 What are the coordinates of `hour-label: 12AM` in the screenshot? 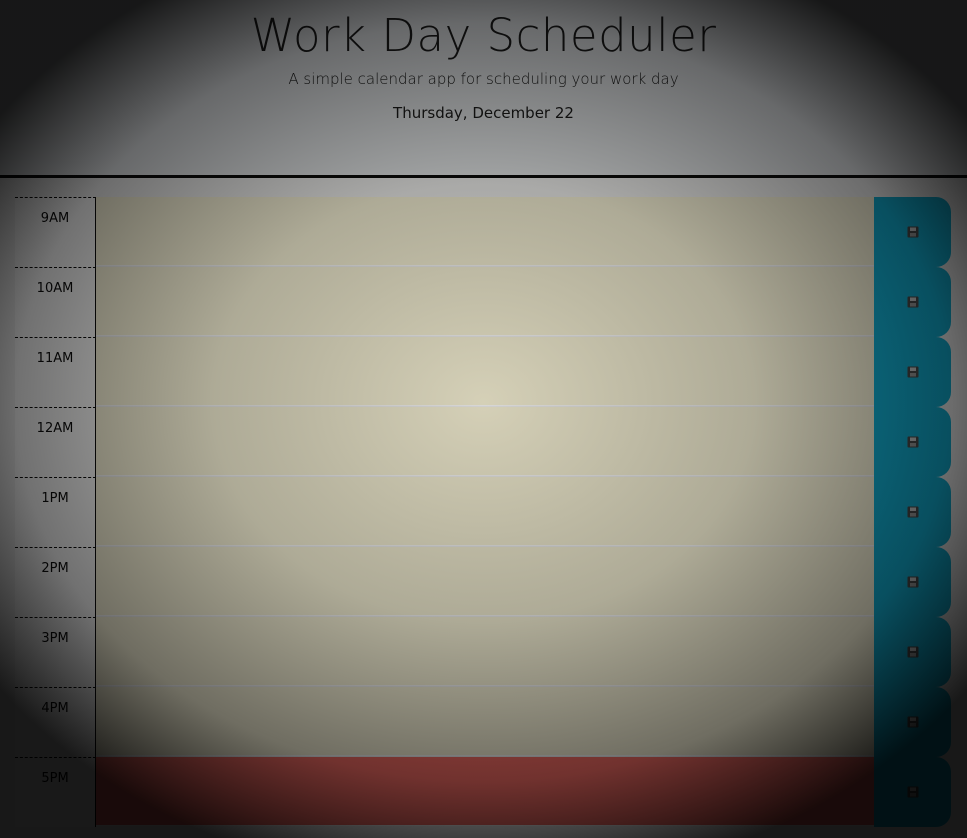 It's located at (55, 442).